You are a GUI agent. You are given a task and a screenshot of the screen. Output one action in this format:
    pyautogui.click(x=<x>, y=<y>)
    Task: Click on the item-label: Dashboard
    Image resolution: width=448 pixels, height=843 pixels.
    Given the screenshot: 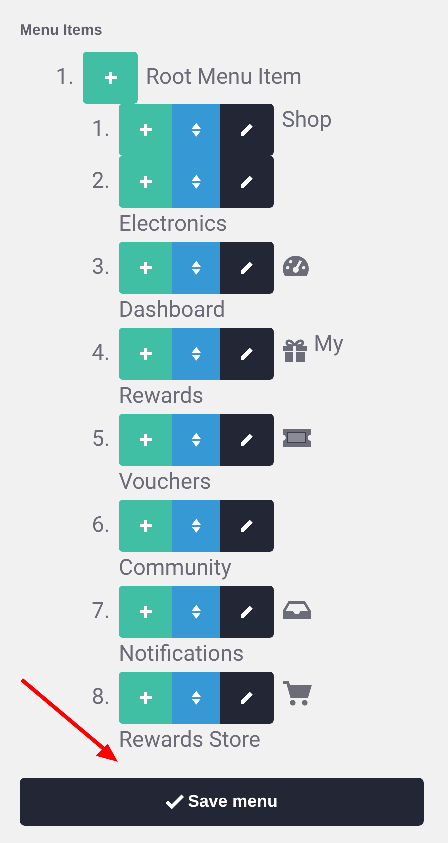 What is the action you would take?
    pyautogui.click(x=172, y=310)
    